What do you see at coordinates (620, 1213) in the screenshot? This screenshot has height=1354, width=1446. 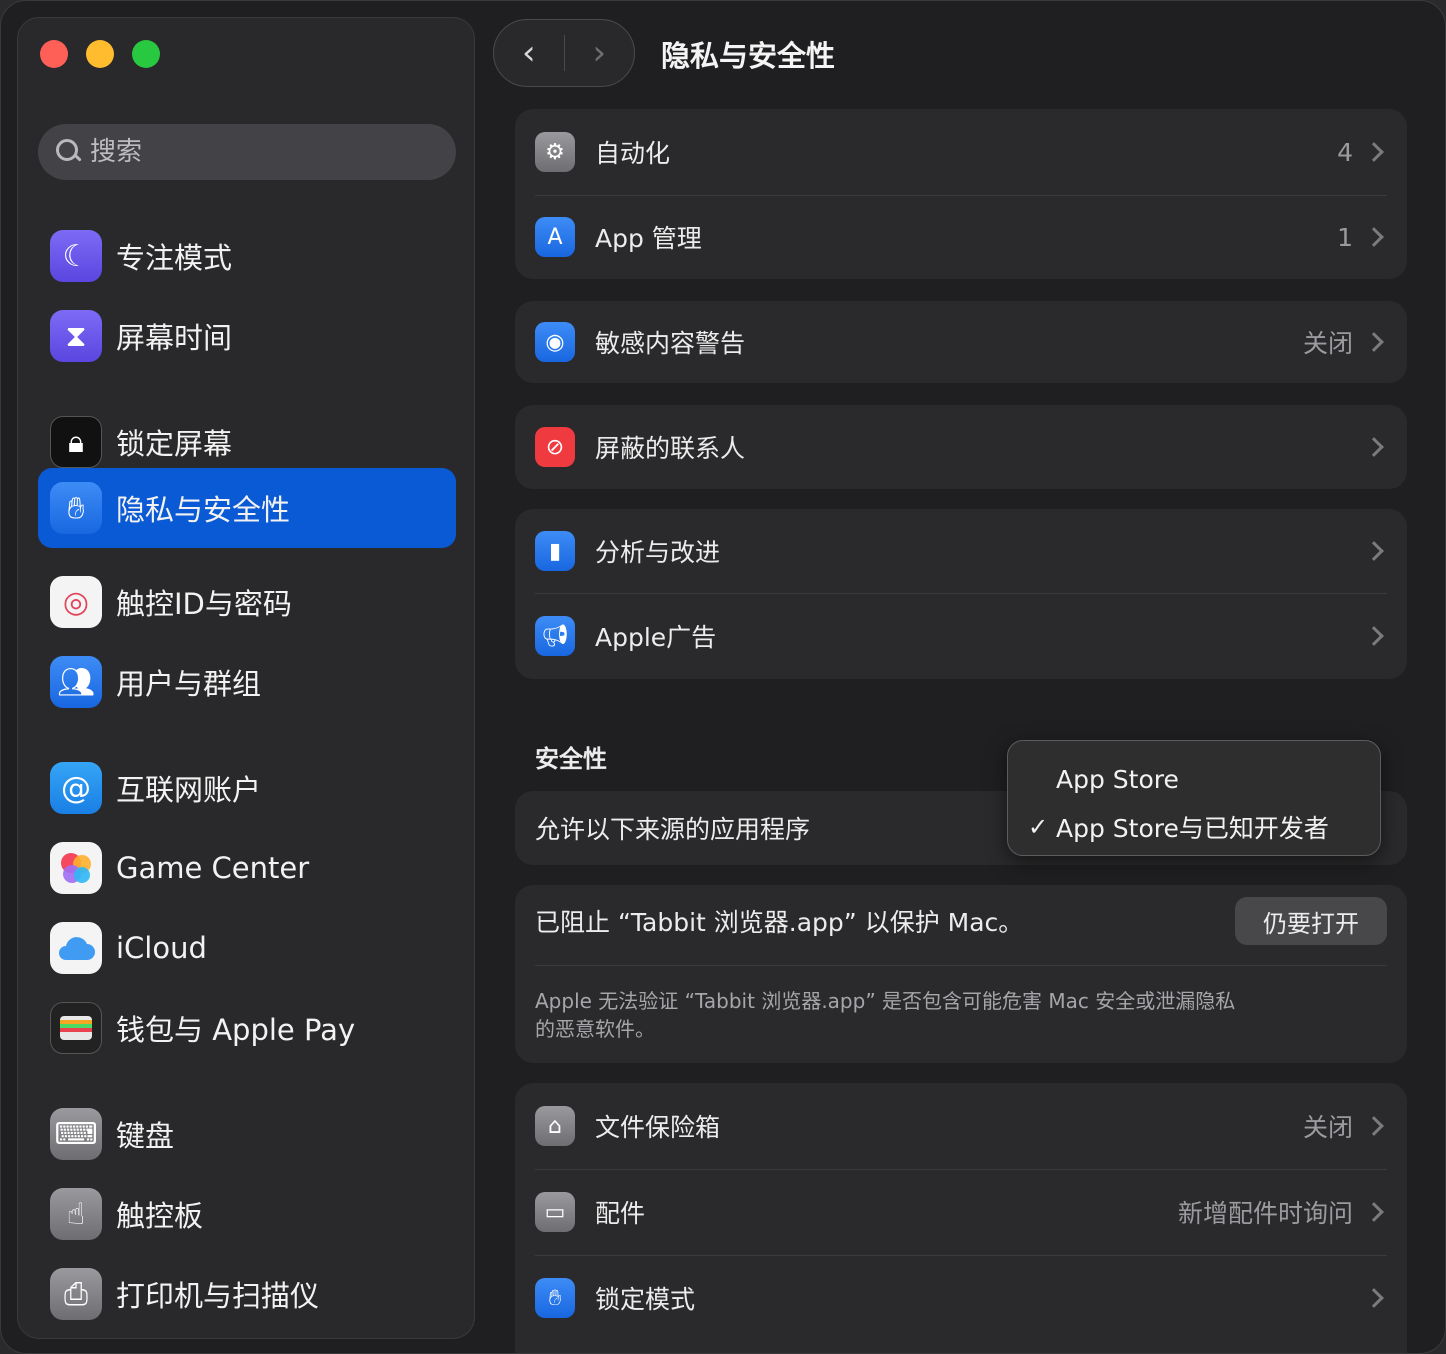 I see `row-label: 配件` at bounding box center [620, 1213].